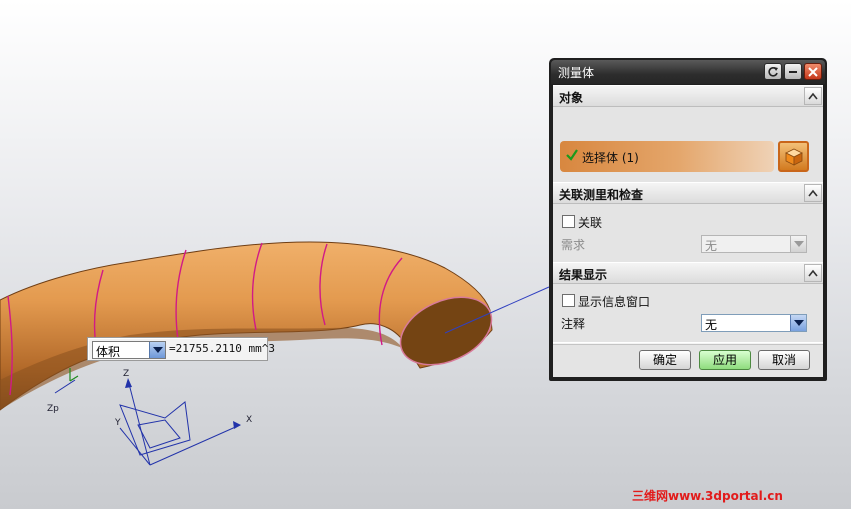  What do you see at coordinates (610, 158) in the screenshot?
I see `select-body-label: 选择体 (1)` at bounding box center [610, 158].